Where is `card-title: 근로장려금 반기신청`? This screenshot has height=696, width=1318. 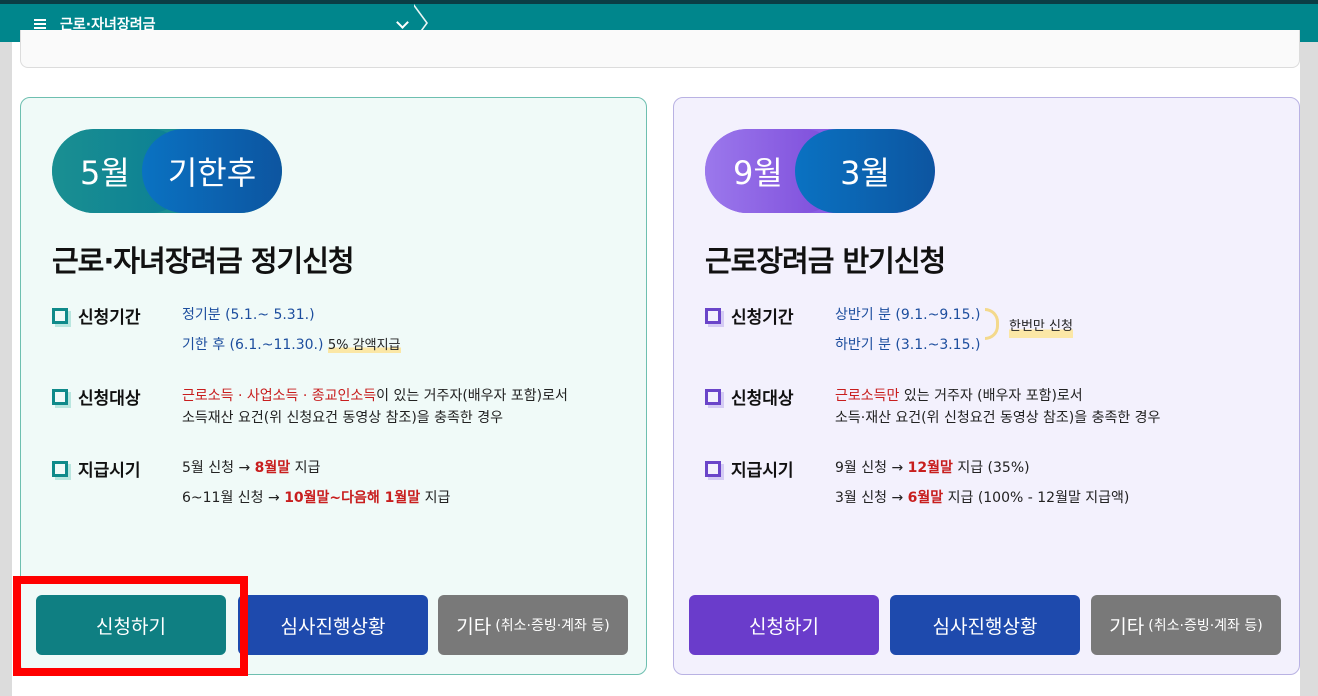
card-title: 근로장려금 반기신청 is located at coordinates (825, 261).